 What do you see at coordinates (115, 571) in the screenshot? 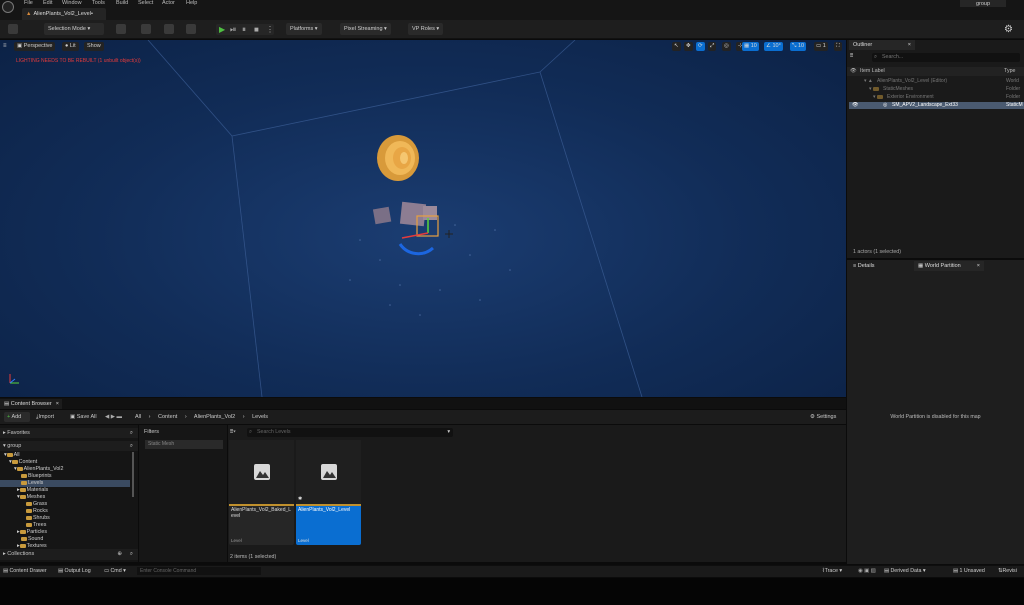
I see `cmd-dropdown: ▭ Cmd ▾` at bounding box center [115, 571].